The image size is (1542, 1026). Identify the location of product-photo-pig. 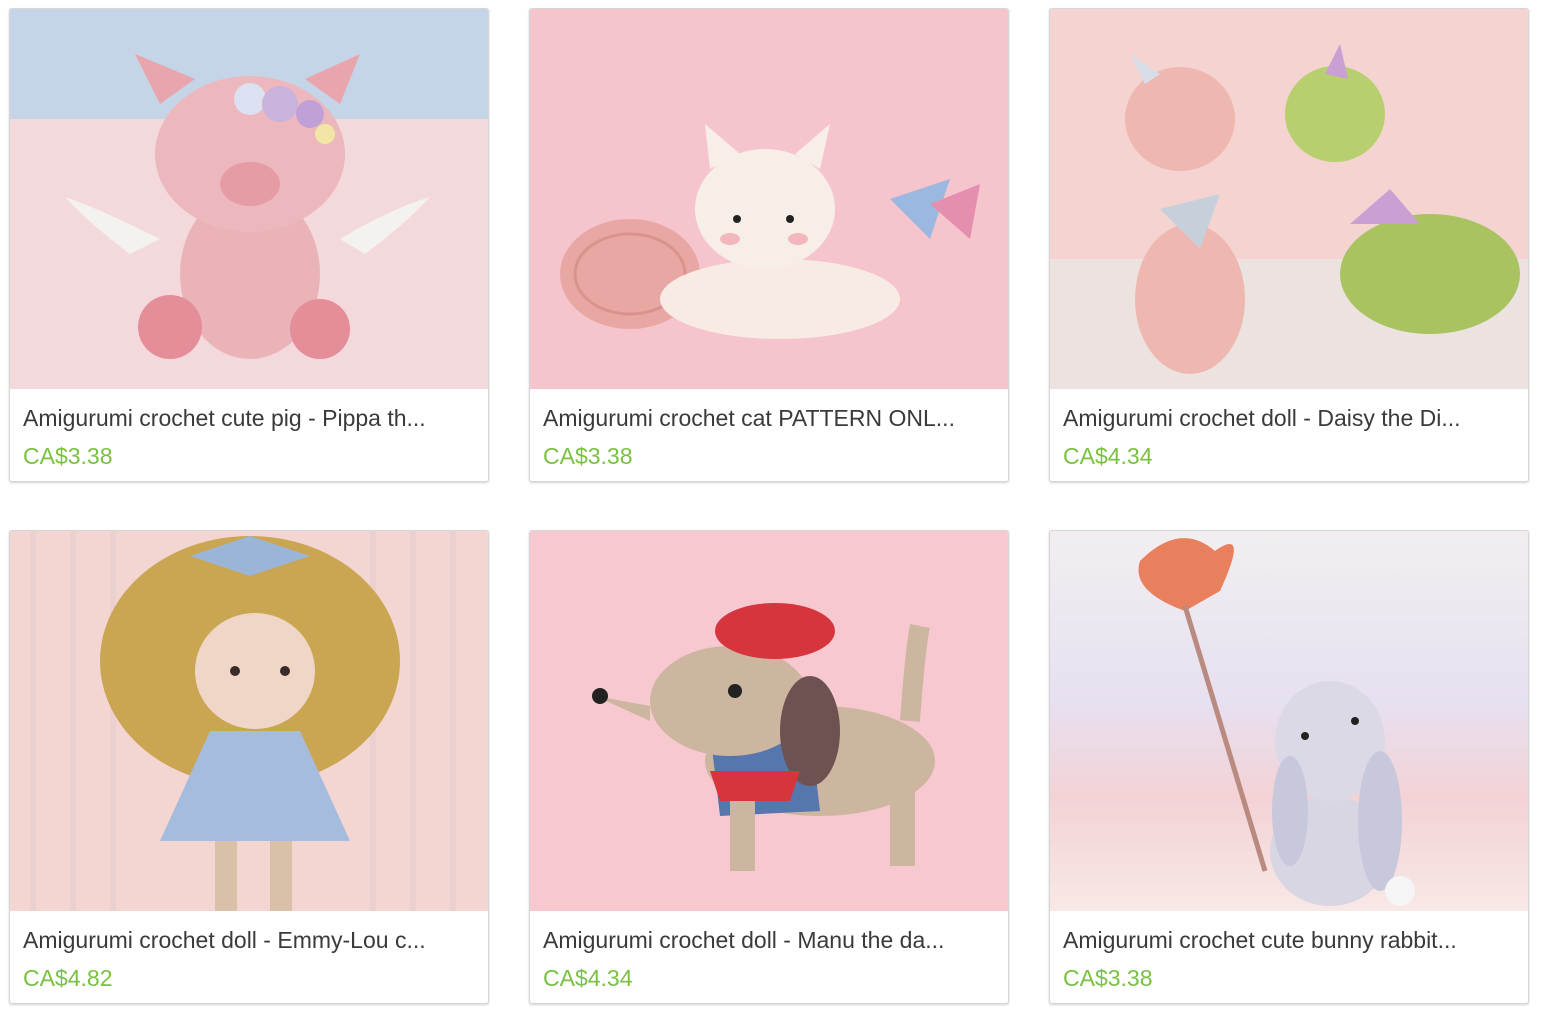
(249, 199).